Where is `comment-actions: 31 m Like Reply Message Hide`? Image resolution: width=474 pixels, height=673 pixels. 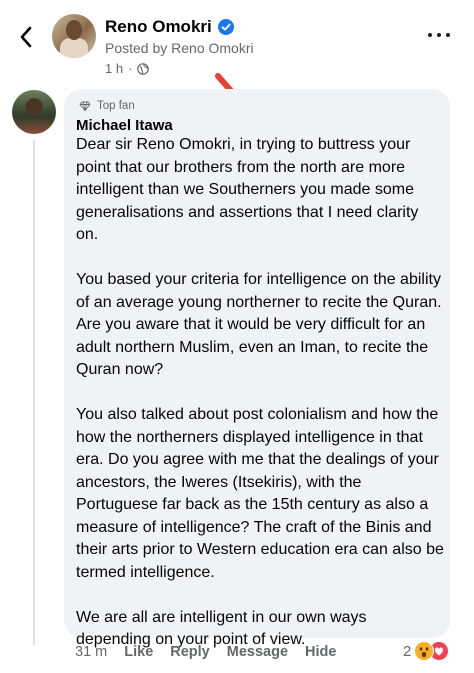 comment-actions: 31 m Like Reply Message Hide is located at coordinates (214, 652).